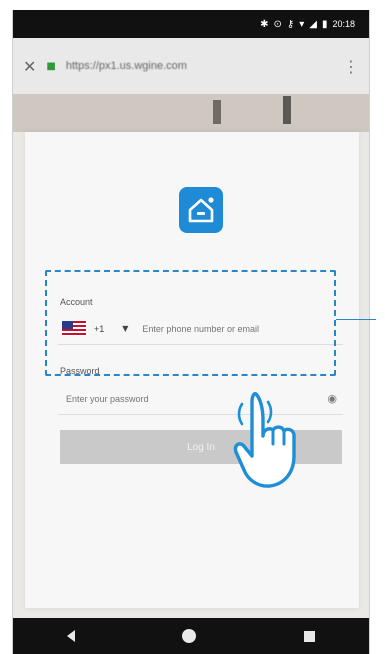 The image size is (385, 654). What do you see at coordinates (313, 24) in the screenshot?
I see `signal-icon: ◢` at bounding box center [313, 24].